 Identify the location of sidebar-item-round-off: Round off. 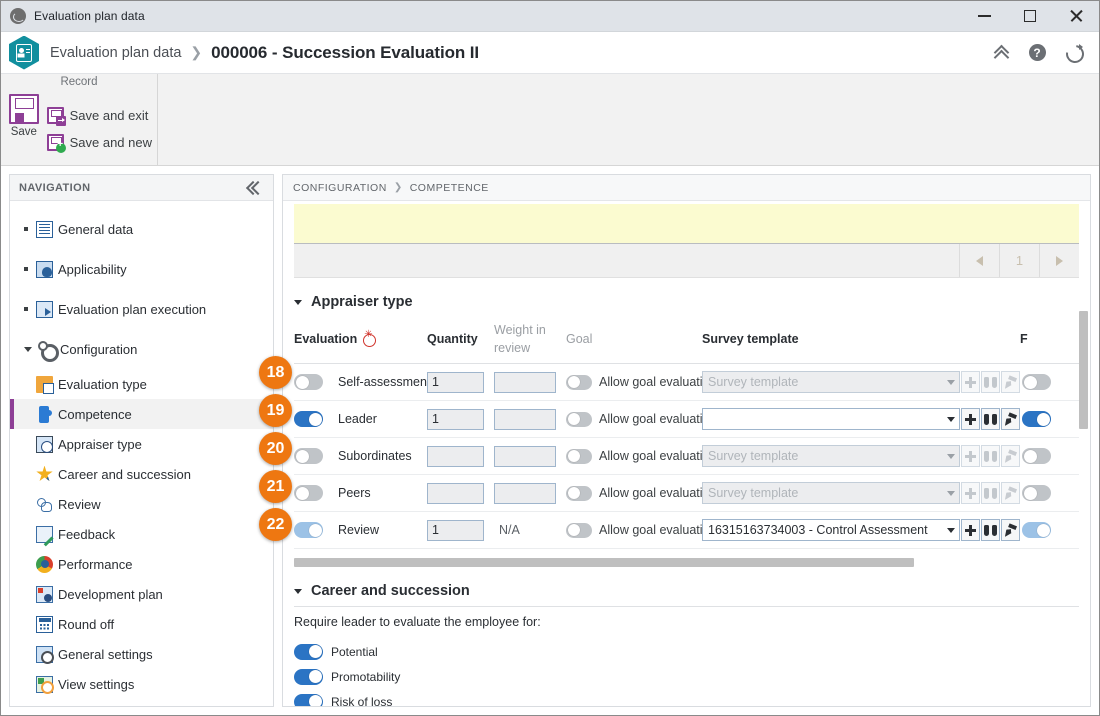
(141, 624).